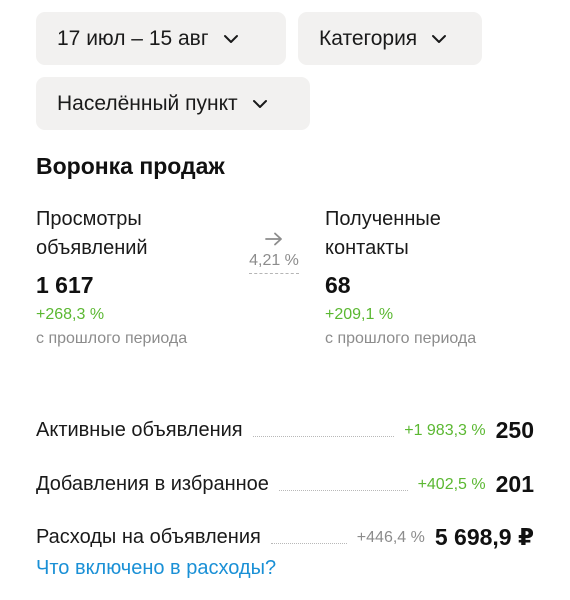  I want to click on favorites-delta: +402,5 %, so click(451, 484).